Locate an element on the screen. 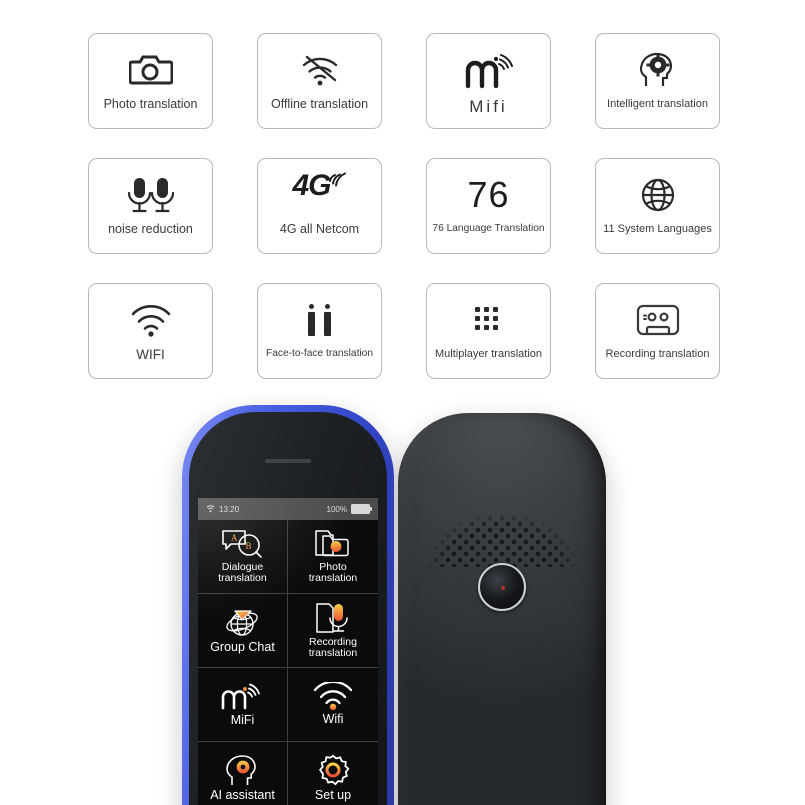  app-wifi: Wifi is located at coordinates (333, 705).